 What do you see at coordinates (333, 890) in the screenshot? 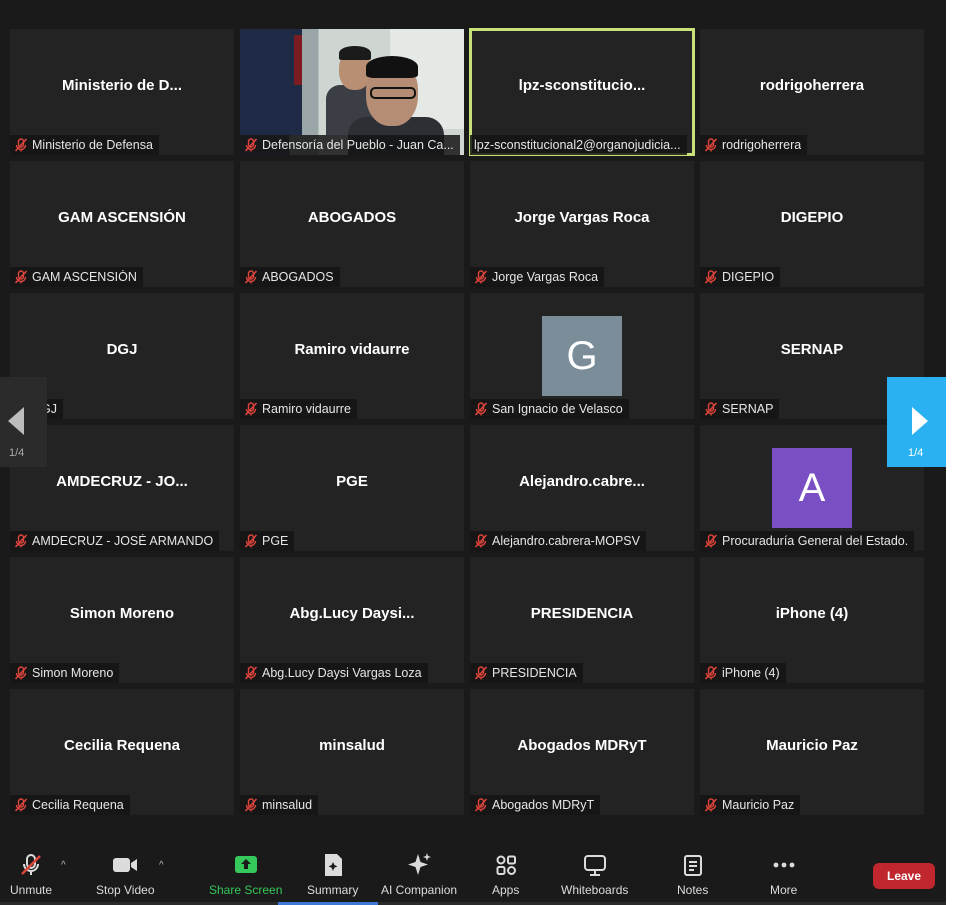
I see `summary-label: Summary` at bounding box center [333, 890].